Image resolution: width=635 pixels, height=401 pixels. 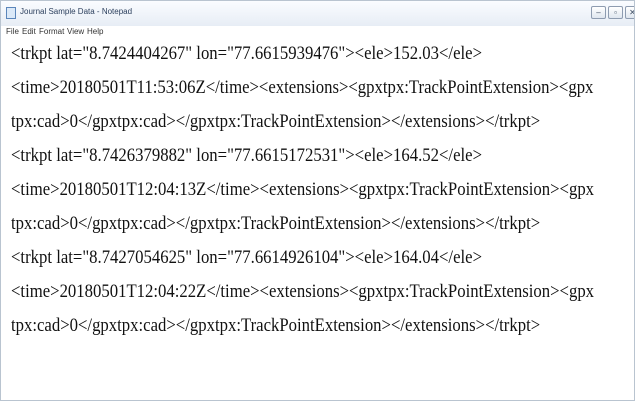 What do you see at coordinates (317, 14) in the screenshot?
I see `title-bar: Journal Sample Data - Notepad – ▫ ✕` at bounding box center [317, 14].